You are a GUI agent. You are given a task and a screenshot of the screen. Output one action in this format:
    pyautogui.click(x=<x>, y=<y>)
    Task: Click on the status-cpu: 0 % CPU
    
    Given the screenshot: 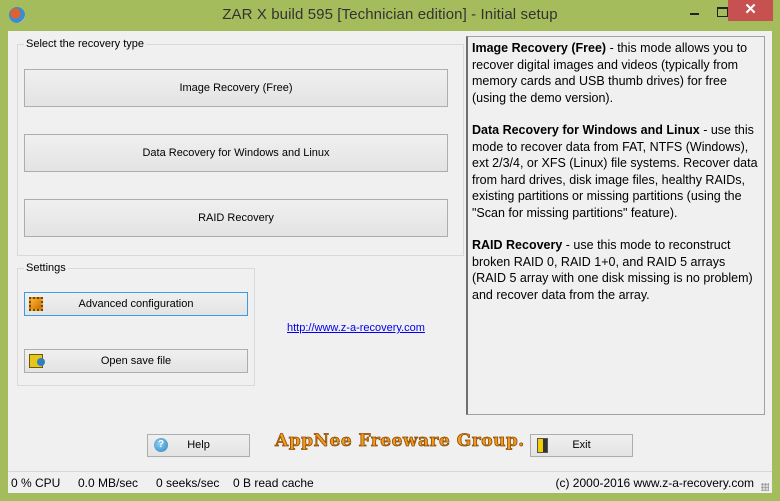 What is the action you would take?
    pyautogui.click(x=36, y=483)
    